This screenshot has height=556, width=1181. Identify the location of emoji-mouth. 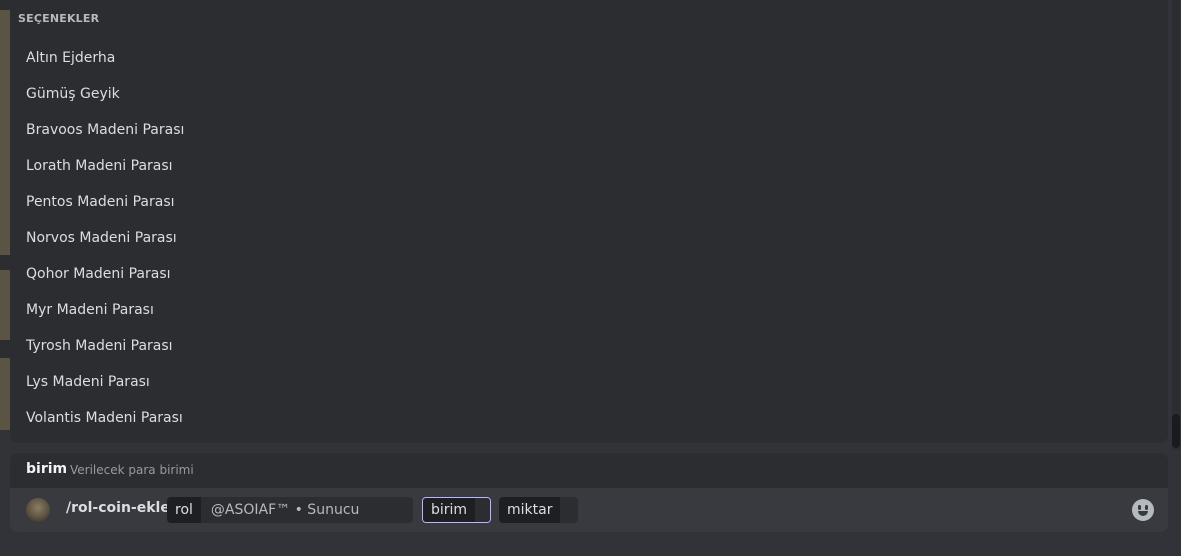
(1143, 513).